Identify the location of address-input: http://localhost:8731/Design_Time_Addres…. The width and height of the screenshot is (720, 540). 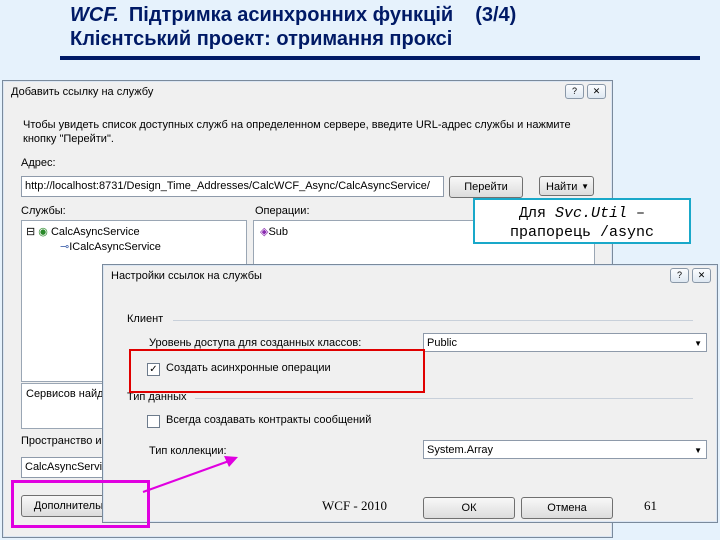
(232, 186).